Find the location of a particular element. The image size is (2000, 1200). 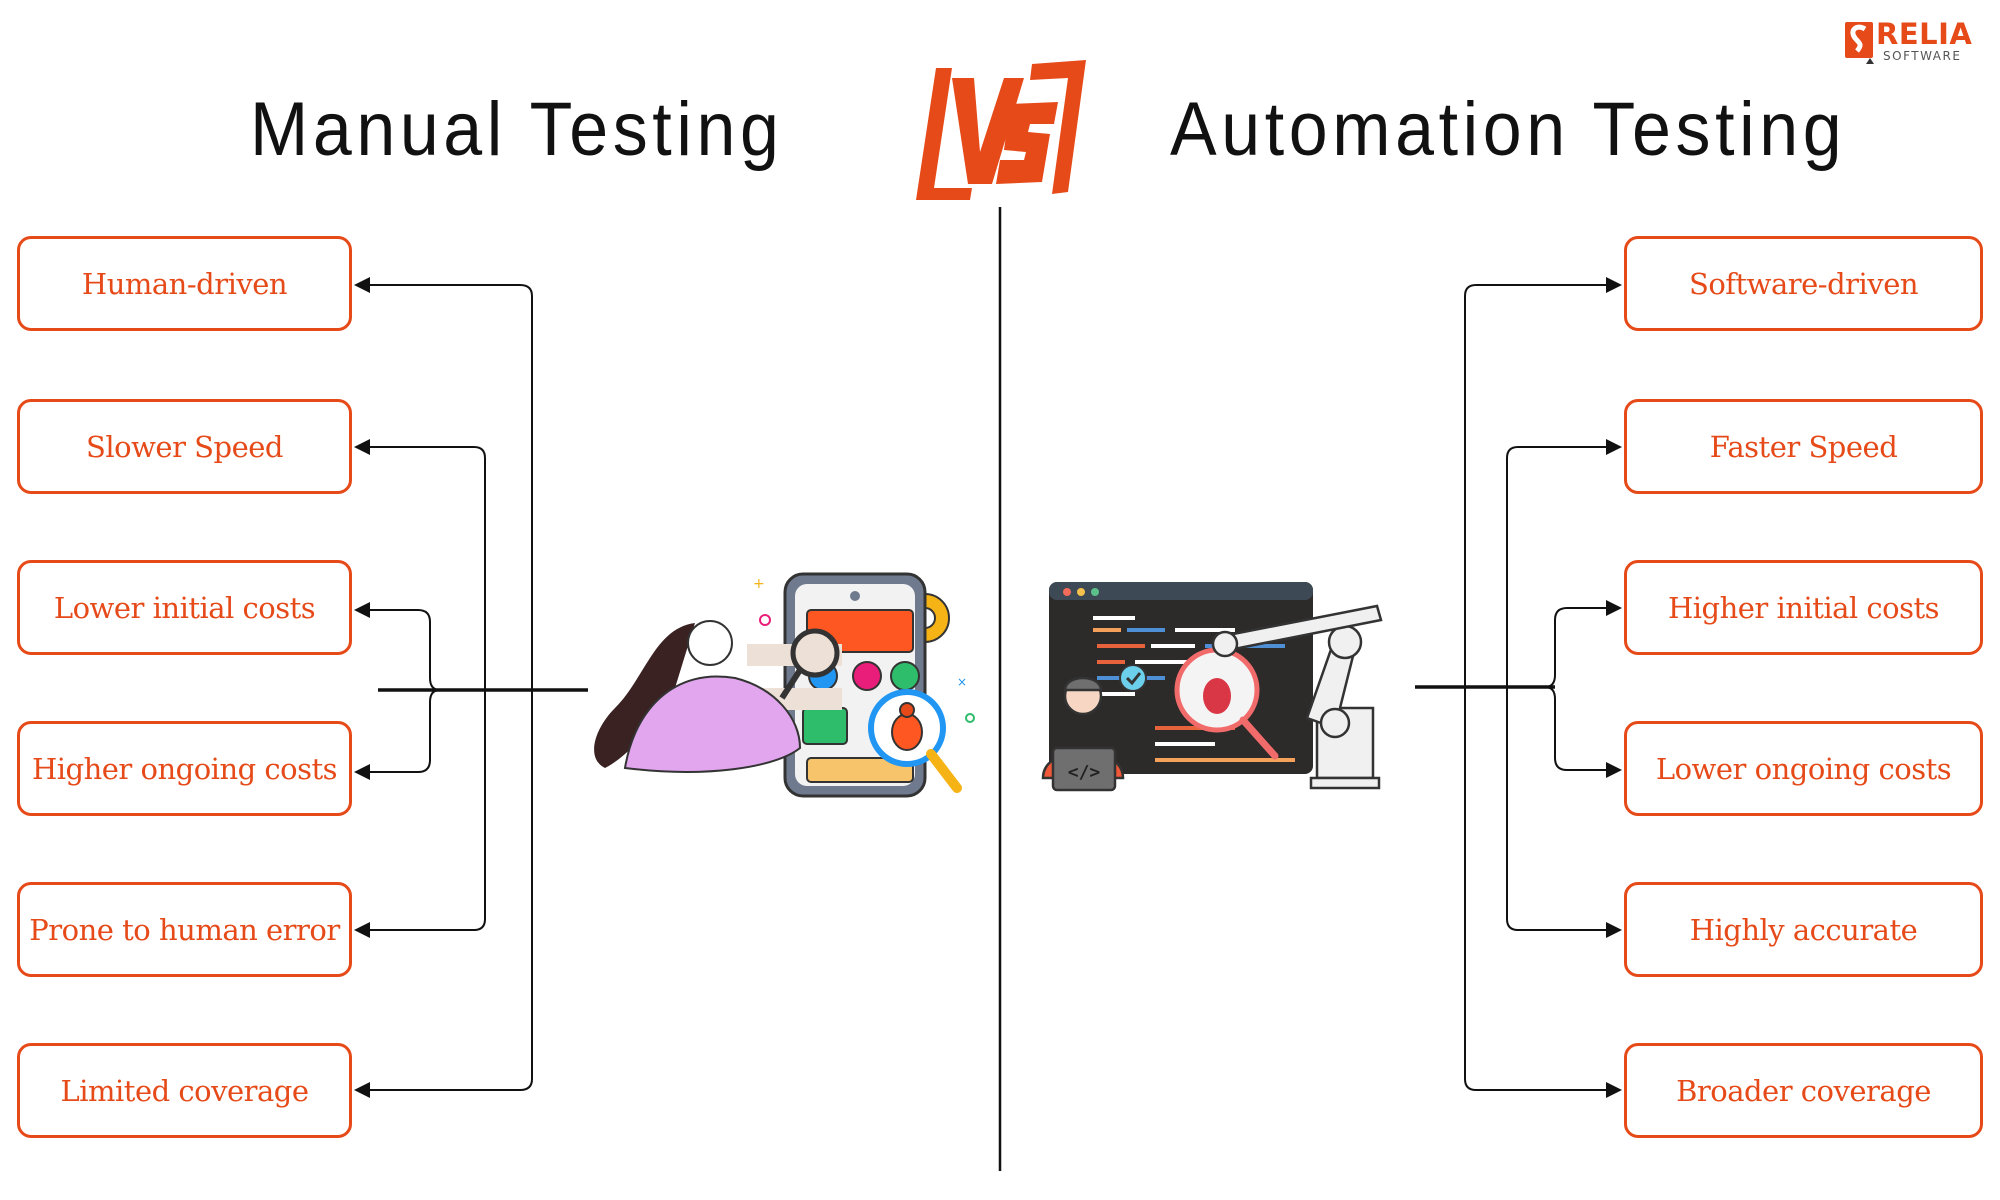

feature-label: Highly accurate is located at coordinates (1803, 929).